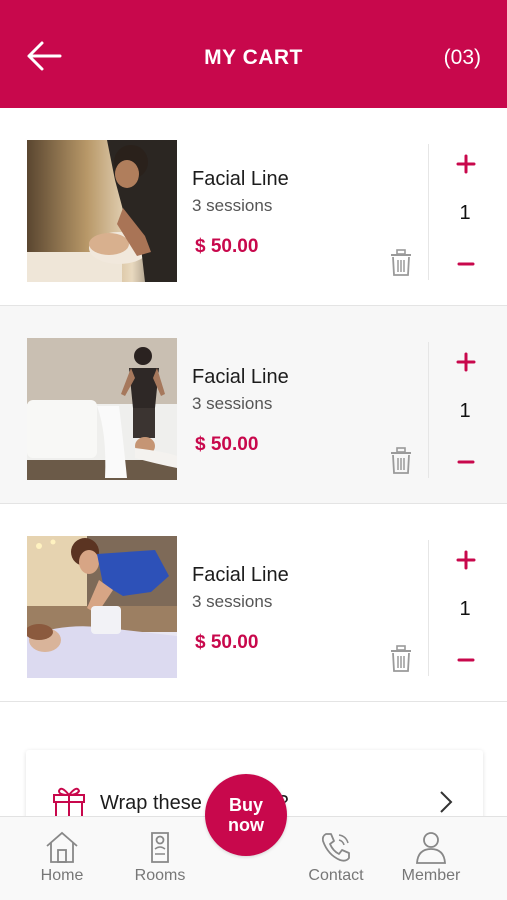 This screenshot has height=900, width=507. I want to click on chevron-right-icon, so click(446, 802).